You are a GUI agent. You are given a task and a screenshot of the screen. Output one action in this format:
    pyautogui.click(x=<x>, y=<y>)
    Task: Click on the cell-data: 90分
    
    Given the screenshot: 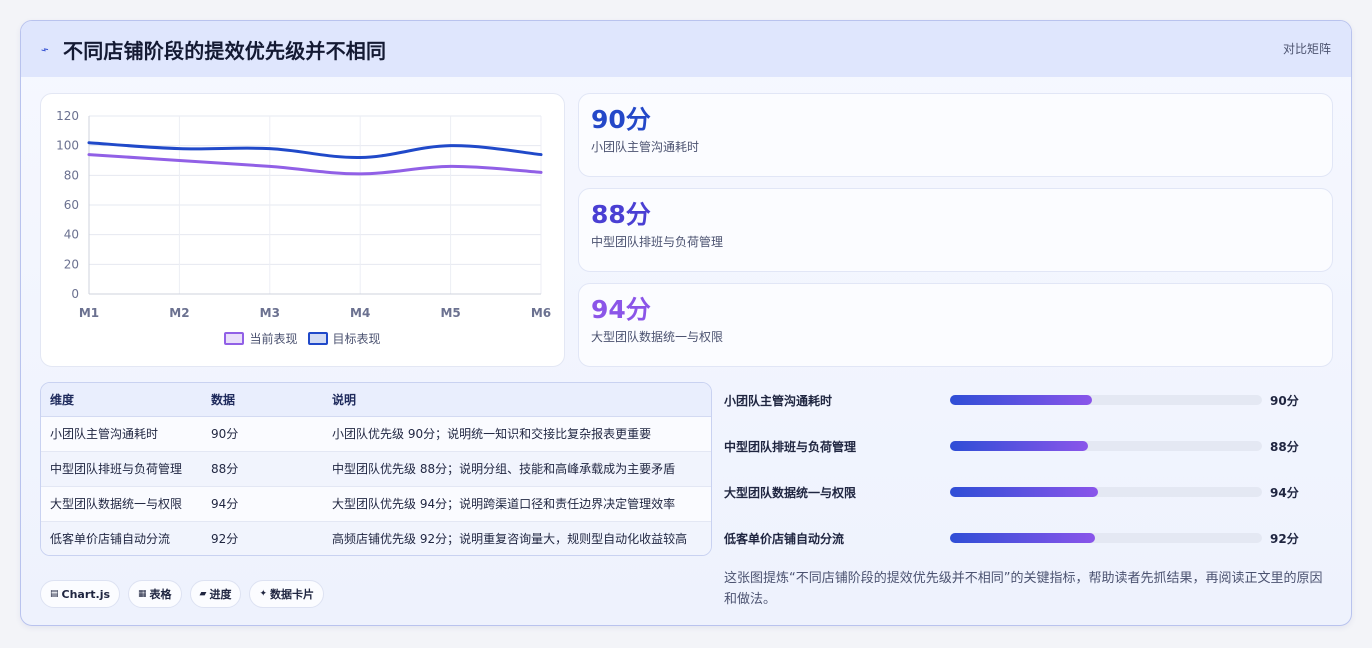 What is the action you would take?
    pyautogui.click(x=262, y=434)
    